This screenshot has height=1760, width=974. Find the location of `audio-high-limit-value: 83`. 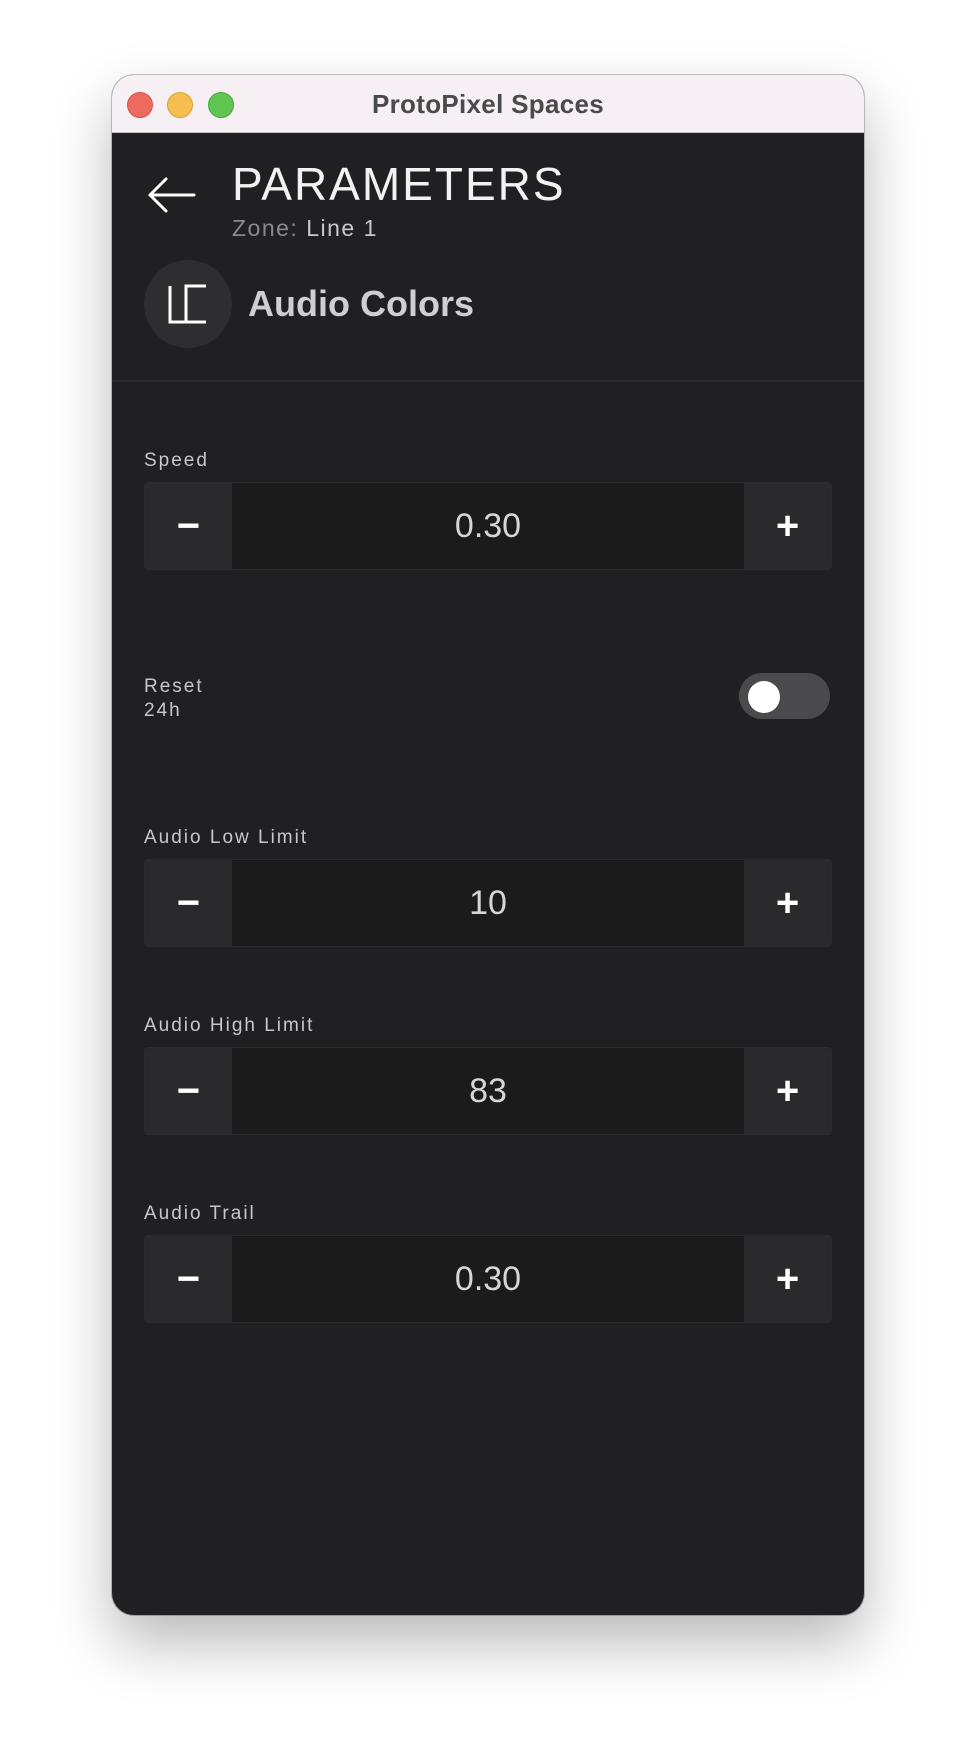

audio-high-limit-value: 83 is located at coordinates (488, 1091).